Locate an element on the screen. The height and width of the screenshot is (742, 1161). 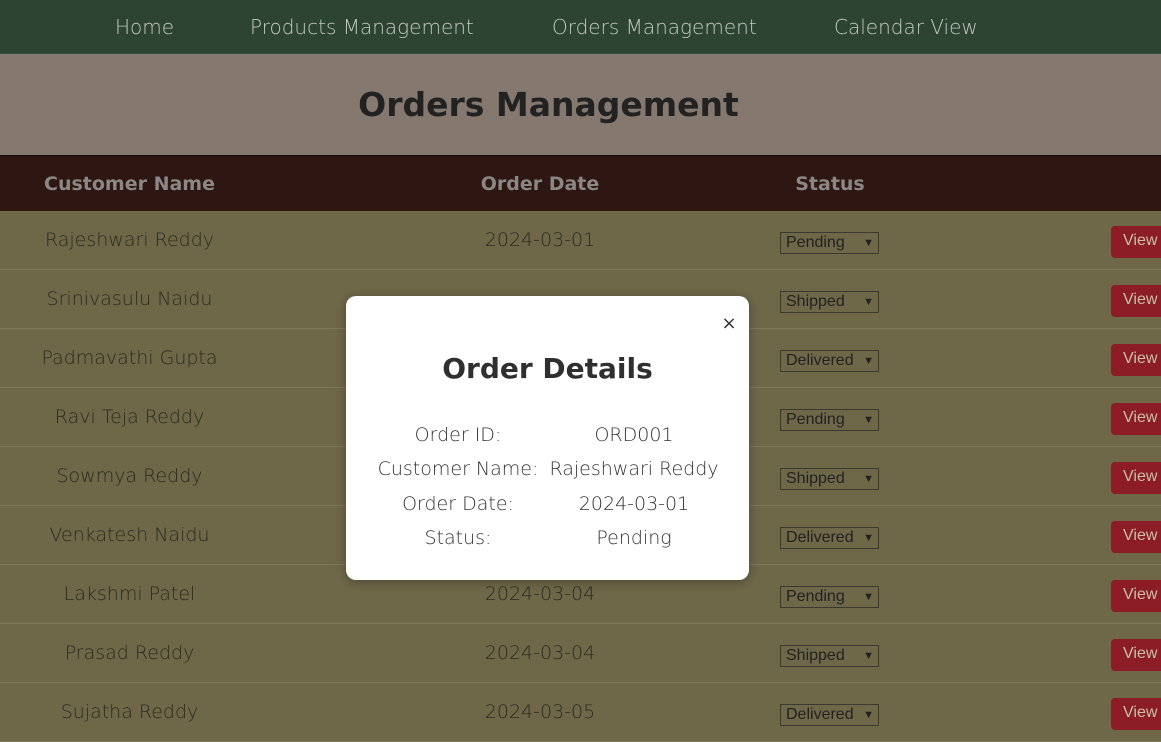
detail-row-status: Status: Pending is located at coordinates (547, 538).